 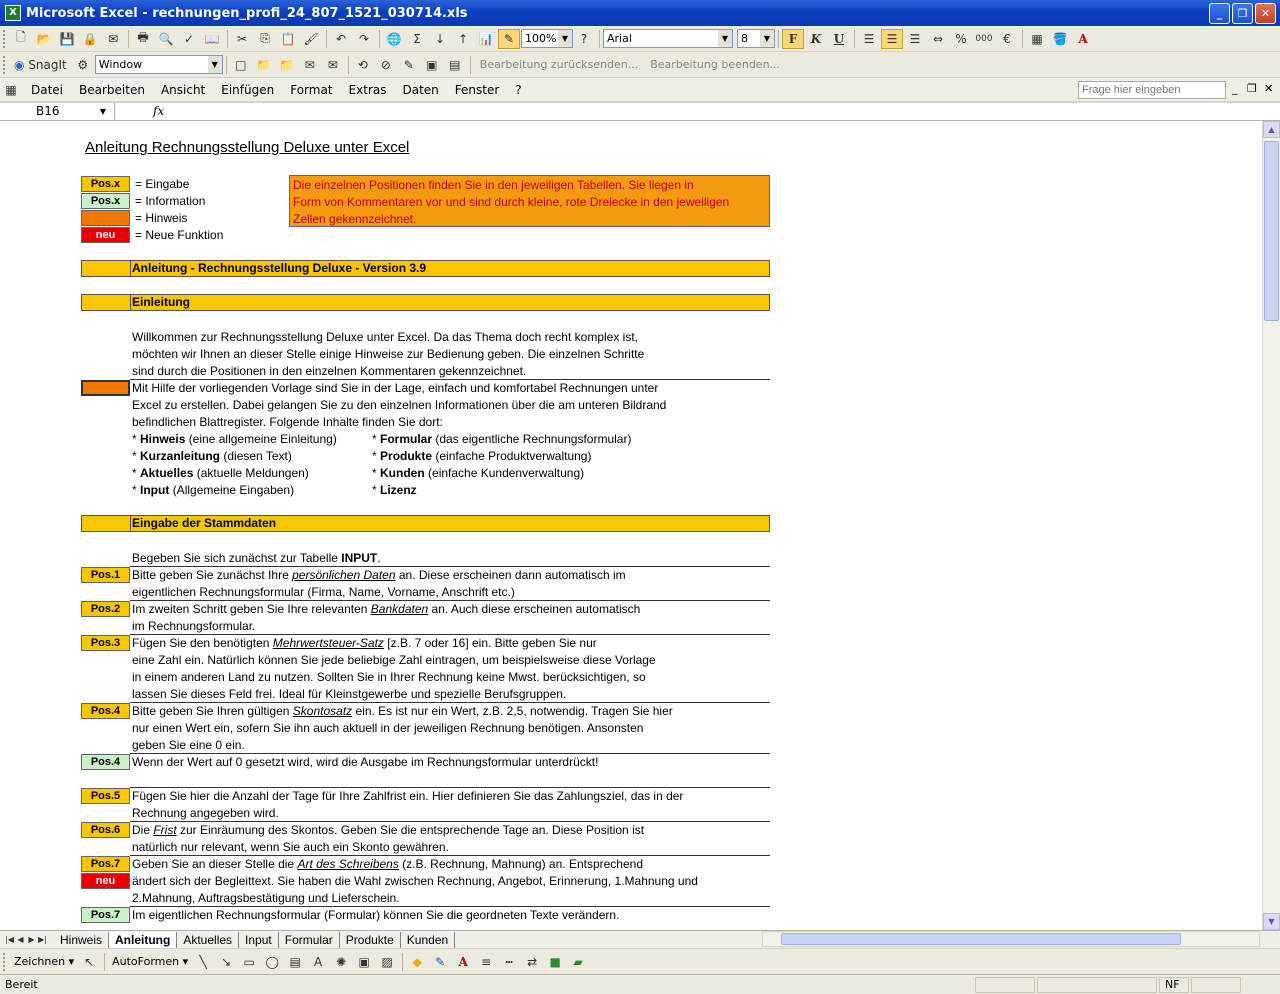 I want to click on new-icon: 🗋, so click(x=21, y=39).